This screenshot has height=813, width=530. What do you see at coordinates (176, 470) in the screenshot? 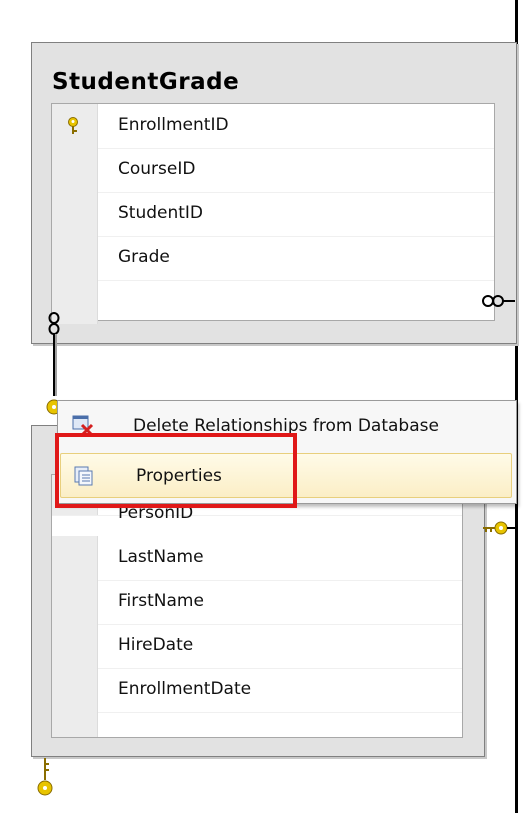
I see `highlight-box` at bounding box center [176, 470].